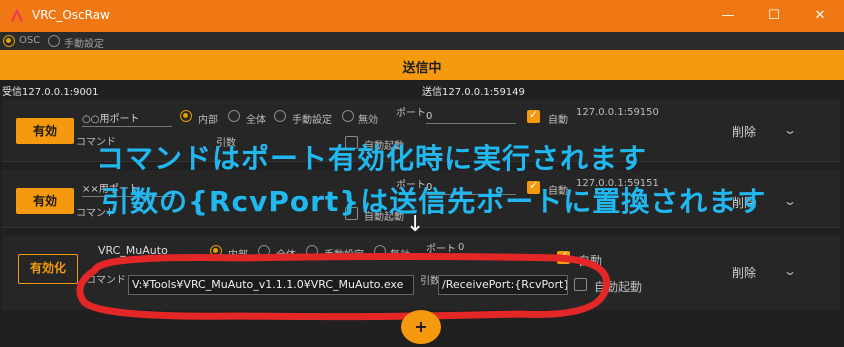 The height and width of the screenshot is (347, 844). What do you see at coordinates (434, 201) in the screenshot?
I see `overlay-annotation-2: 引数の{RcvPort}は送信先ポートに置換されます` at bounding box center [434, 201].